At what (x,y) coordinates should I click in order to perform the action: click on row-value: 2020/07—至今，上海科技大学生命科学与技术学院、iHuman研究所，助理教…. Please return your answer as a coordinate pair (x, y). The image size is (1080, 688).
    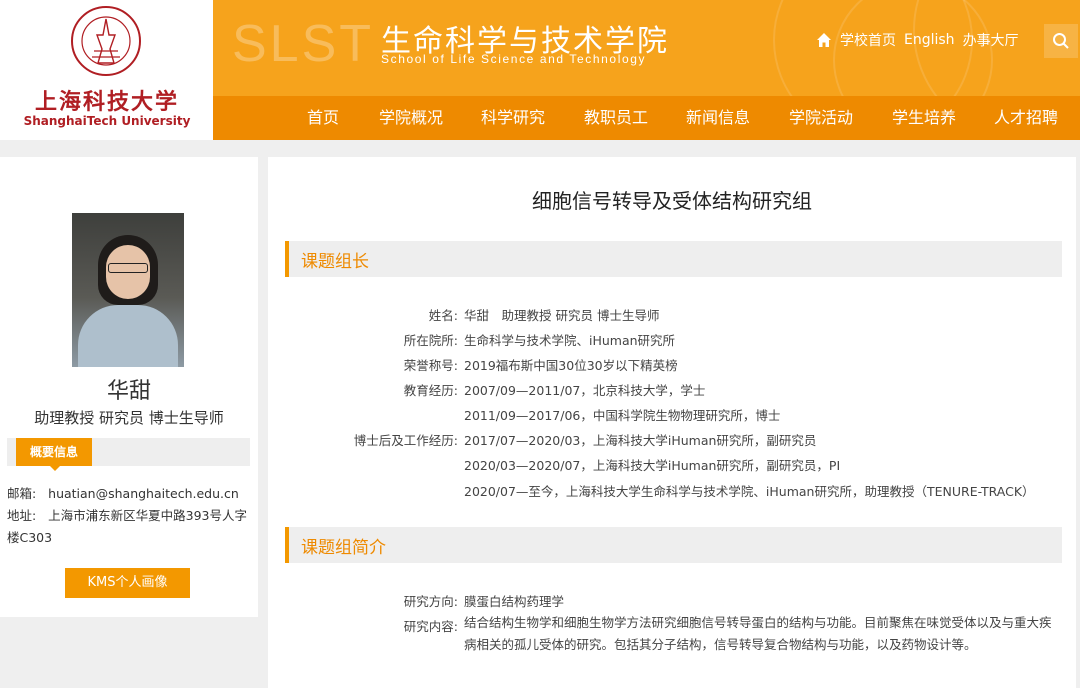
    Looking at the image, I should click on (749, 491).